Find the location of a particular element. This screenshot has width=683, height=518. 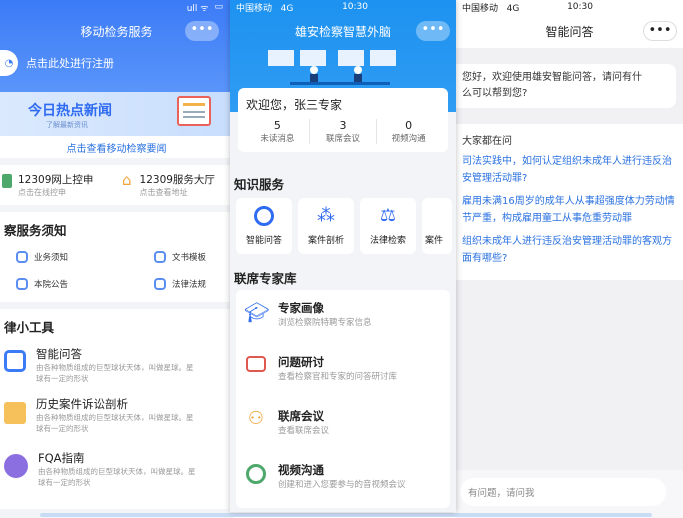

news-link: 点击查看移动检察要闻 is located at coordinates (116, 147).